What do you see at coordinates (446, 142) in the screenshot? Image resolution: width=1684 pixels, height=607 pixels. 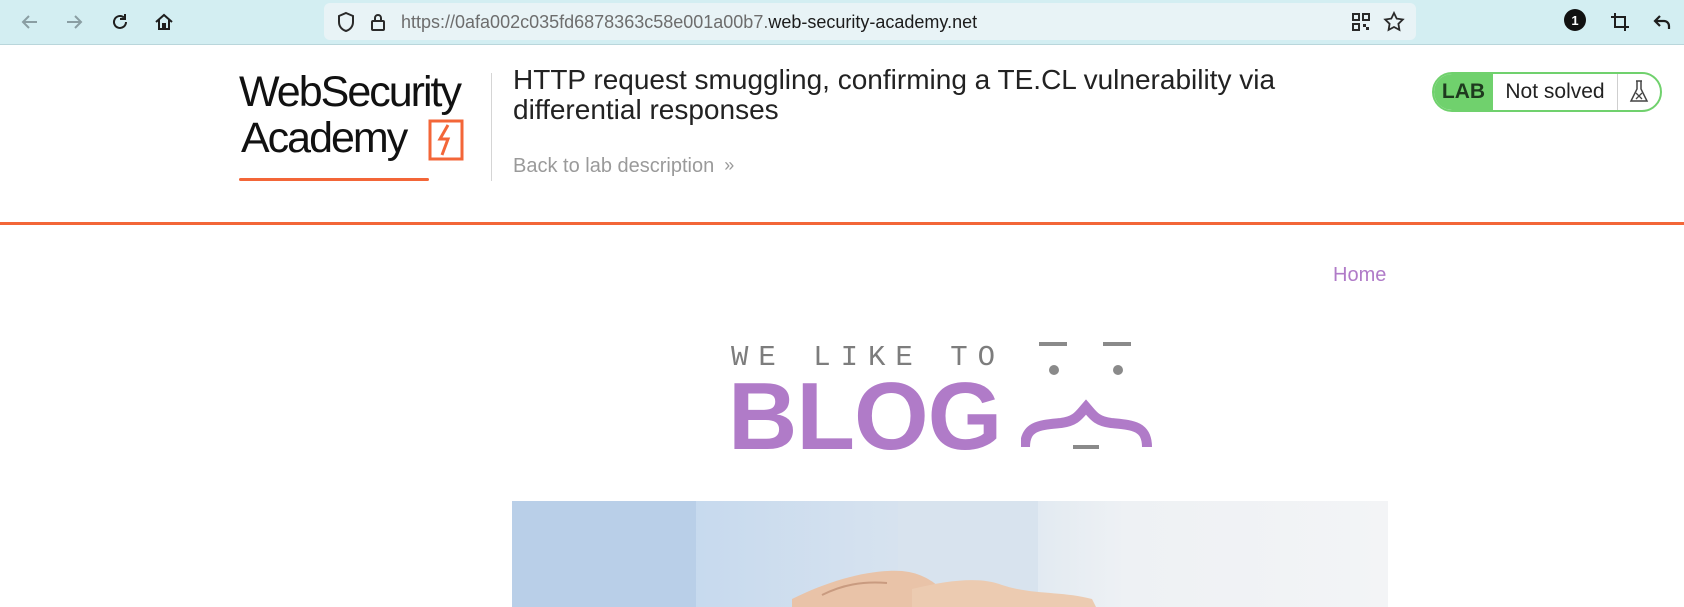 I see `logo-bolt-icon` at bounding box center [446, 142].